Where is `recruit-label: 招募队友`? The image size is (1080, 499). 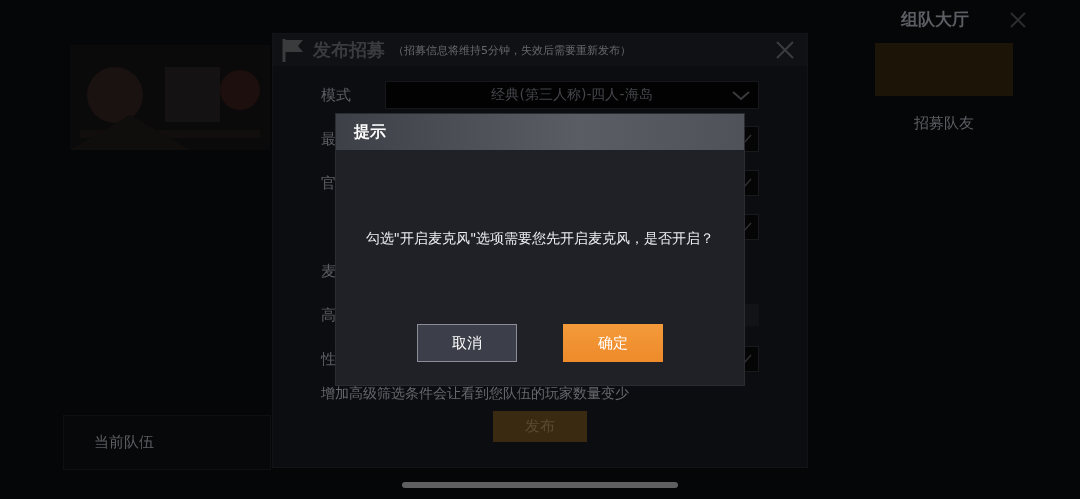
recruit-label: 招募队友 is located at coordinates (944, 123).